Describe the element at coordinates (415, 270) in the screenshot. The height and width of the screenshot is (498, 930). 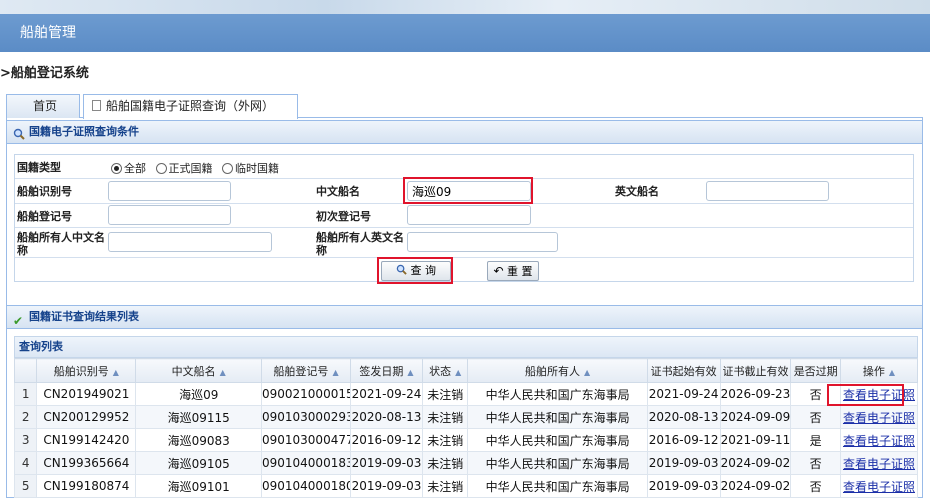
I see `search-button-highlight` at that location.